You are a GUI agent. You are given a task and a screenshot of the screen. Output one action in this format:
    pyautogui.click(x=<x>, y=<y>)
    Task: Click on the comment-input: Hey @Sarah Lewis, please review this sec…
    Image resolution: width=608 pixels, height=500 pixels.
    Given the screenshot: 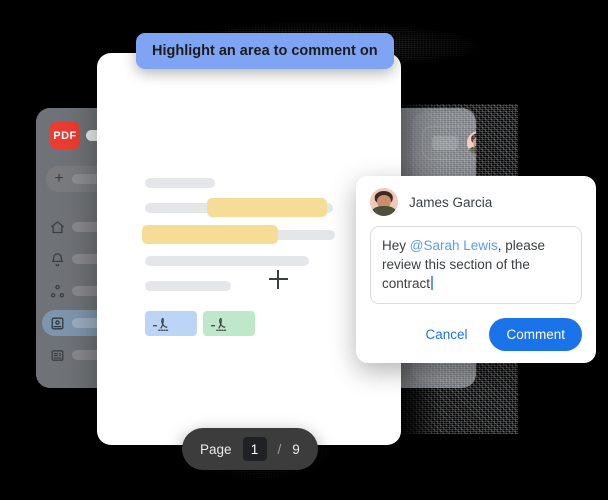 What is the action you would take?
    pyautogui.click(x=476, y=265)
    